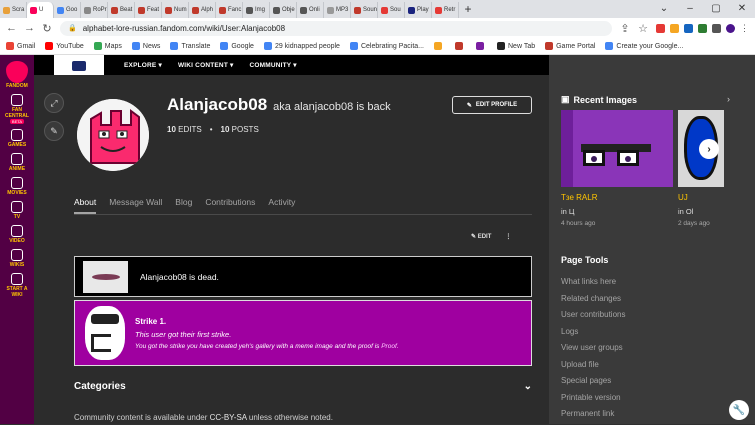 The width and height of the screenshot is (755, 425). I want to click on proof-link: Proof., so click(389, 346).